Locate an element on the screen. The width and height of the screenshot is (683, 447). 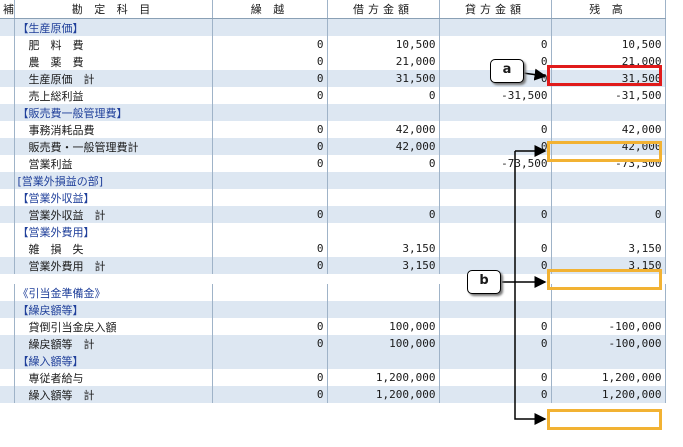
callout-arrows is located at coordinates (524, 246).